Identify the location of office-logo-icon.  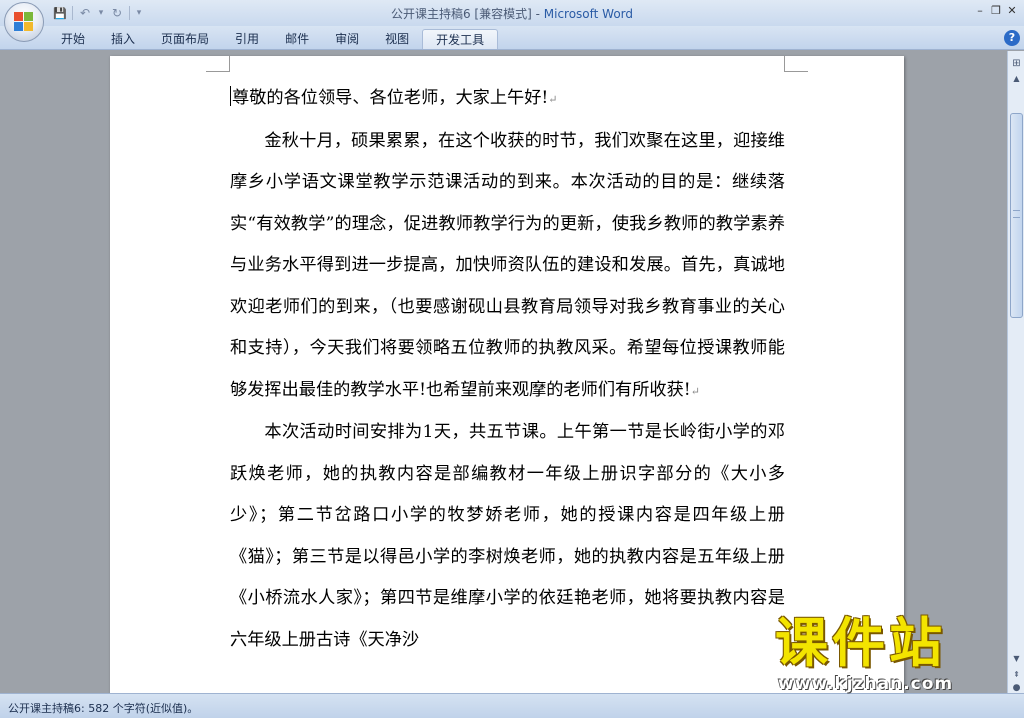
(24, 22).